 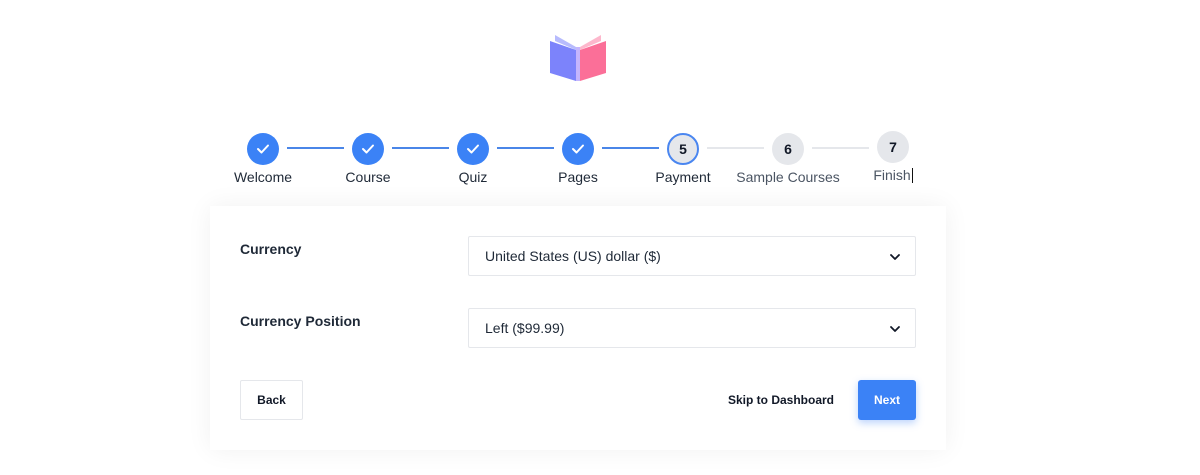 What do you see at coordinates (892, 175) in the screenshot?
I see `step-label: Finish` at bounding box center [892, 175].